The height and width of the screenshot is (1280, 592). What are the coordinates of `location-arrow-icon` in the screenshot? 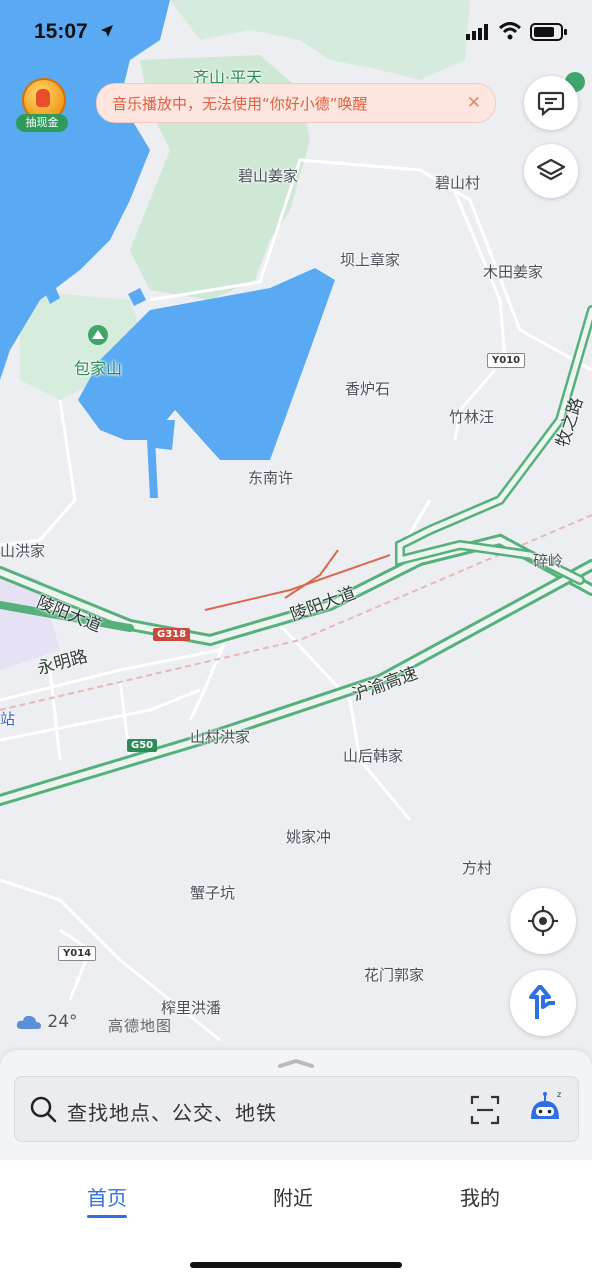 It's located at (107, 31).